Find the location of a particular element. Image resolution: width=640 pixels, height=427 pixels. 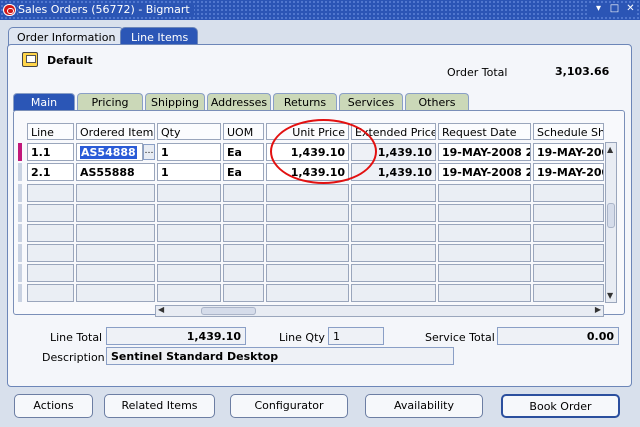

ordered-item-cell: AS54888 is located at coordinates (109, 152).